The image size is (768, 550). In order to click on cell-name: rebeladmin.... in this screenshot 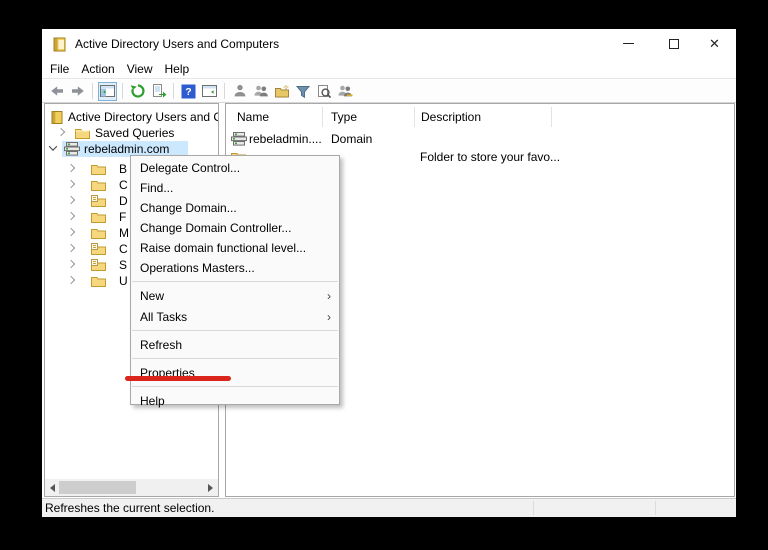, I will do `click(285, 139)`.